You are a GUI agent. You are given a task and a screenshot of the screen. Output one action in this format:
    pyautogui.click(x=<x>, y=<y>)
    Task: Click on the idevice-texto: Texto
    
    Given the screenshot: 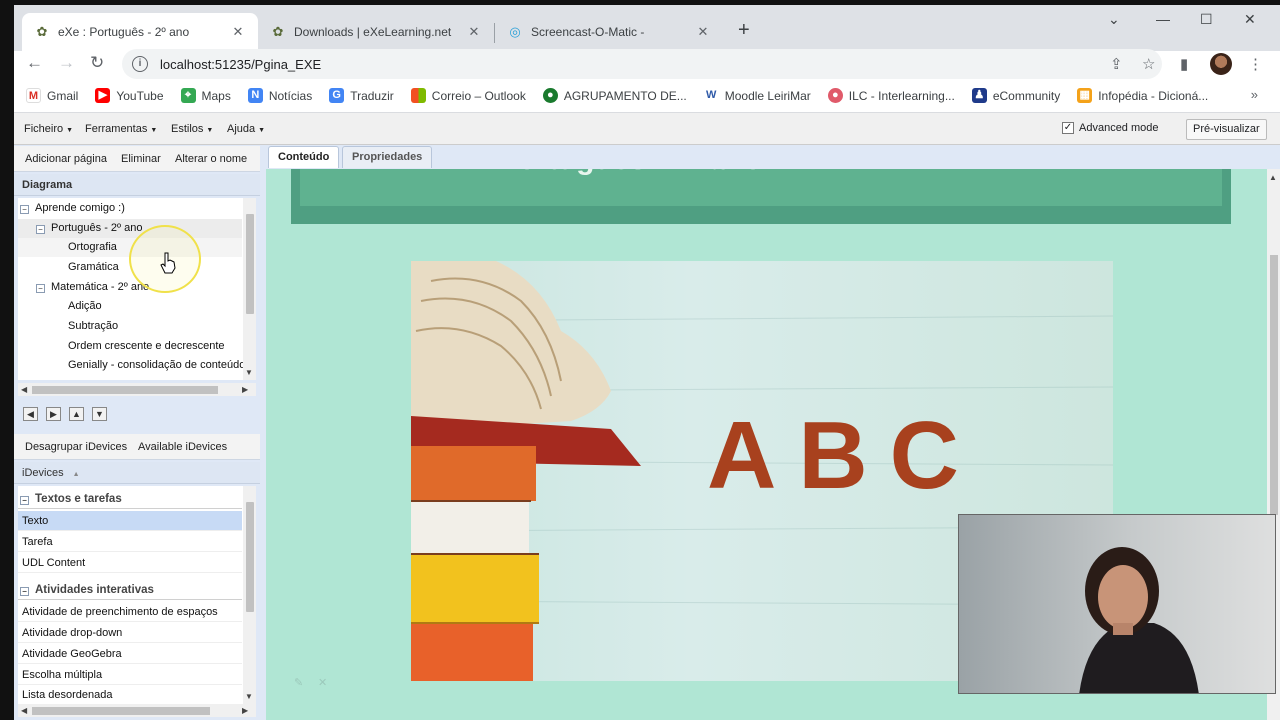 What is the action you would take?
    pyautogui.click(x=130, y=521)
    